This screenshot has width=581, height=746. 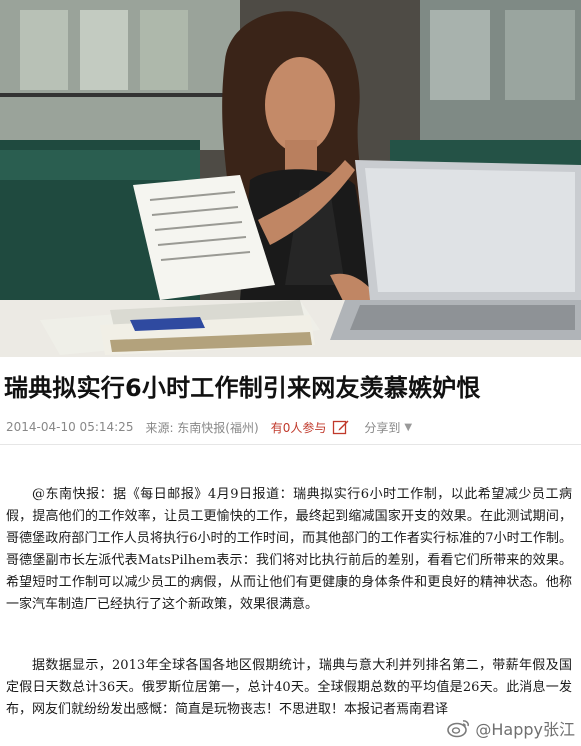 I want to click on article-title: 瑞典拟实行6小时工作制引来网友羡慕嫉妒恨, so click(x=242, y=388).